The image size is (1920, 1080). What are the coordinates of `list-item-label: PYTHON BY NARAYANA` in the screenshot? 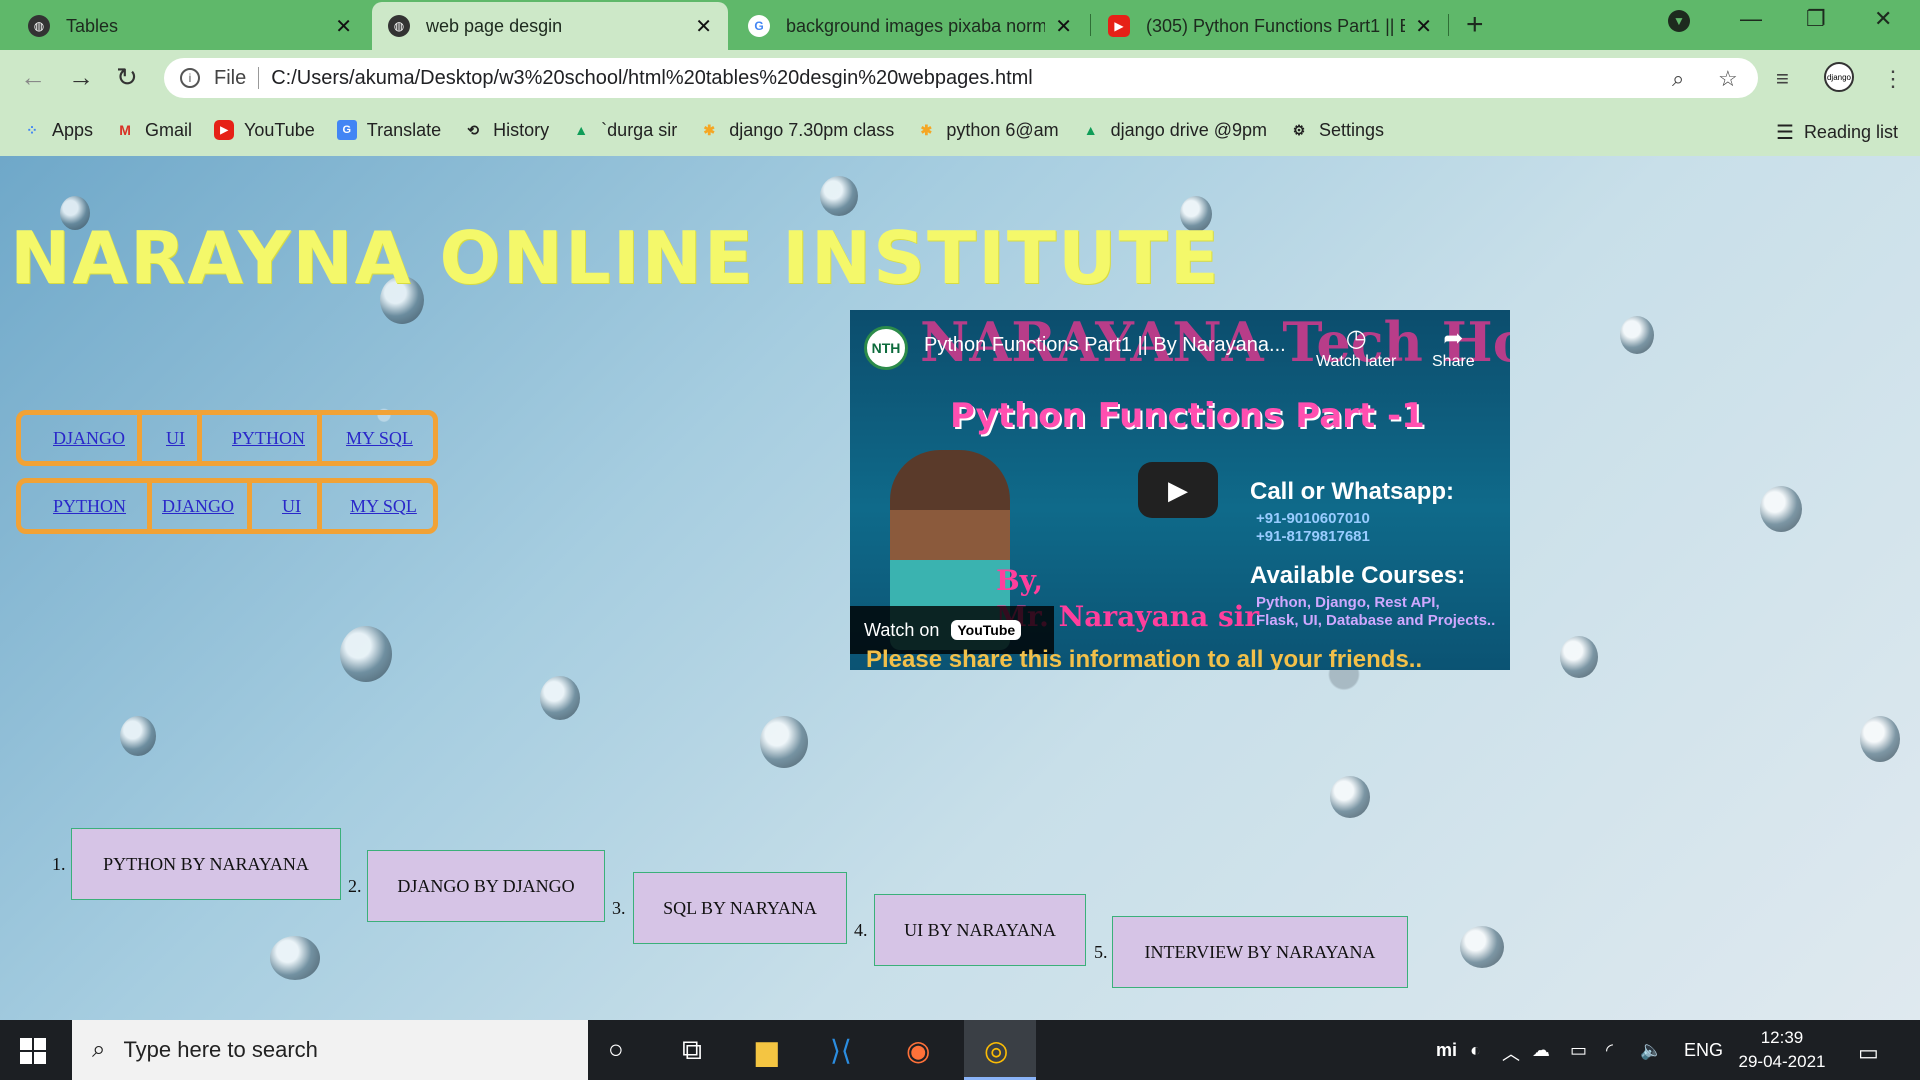 It's located at (206, 863).